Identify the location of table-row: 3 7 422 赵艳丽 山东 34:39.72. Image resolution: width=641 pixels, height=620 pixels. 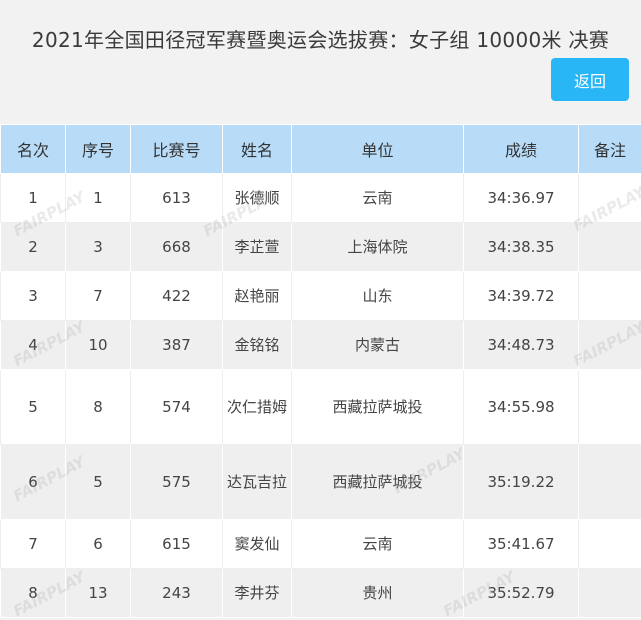
(321, 296).